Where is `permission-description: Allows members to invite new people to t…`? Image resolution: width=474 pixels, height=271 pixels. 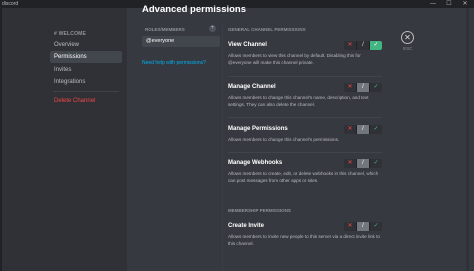
permission-description: Allows members to invite new people to t… is located at coordinates (304, 240).